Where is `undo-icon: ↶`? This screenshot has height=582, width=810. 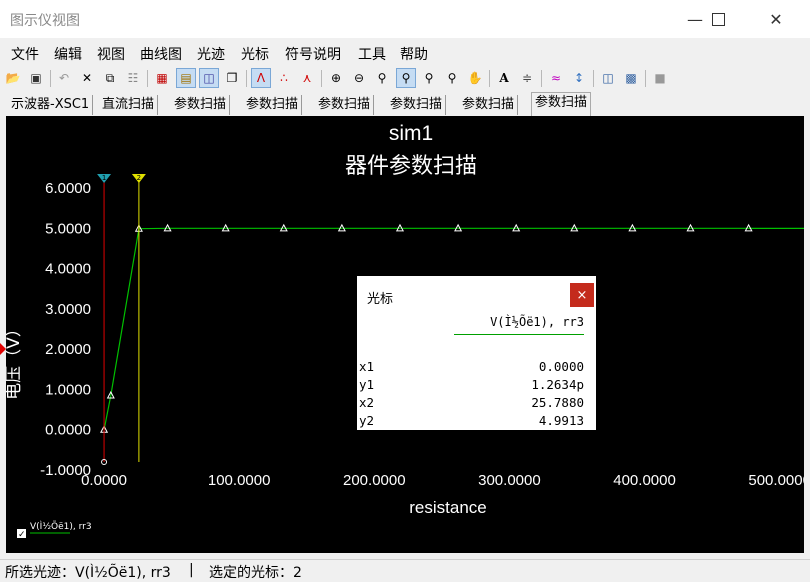
undo-icon: ↶ is located at coordinates (64, 78).